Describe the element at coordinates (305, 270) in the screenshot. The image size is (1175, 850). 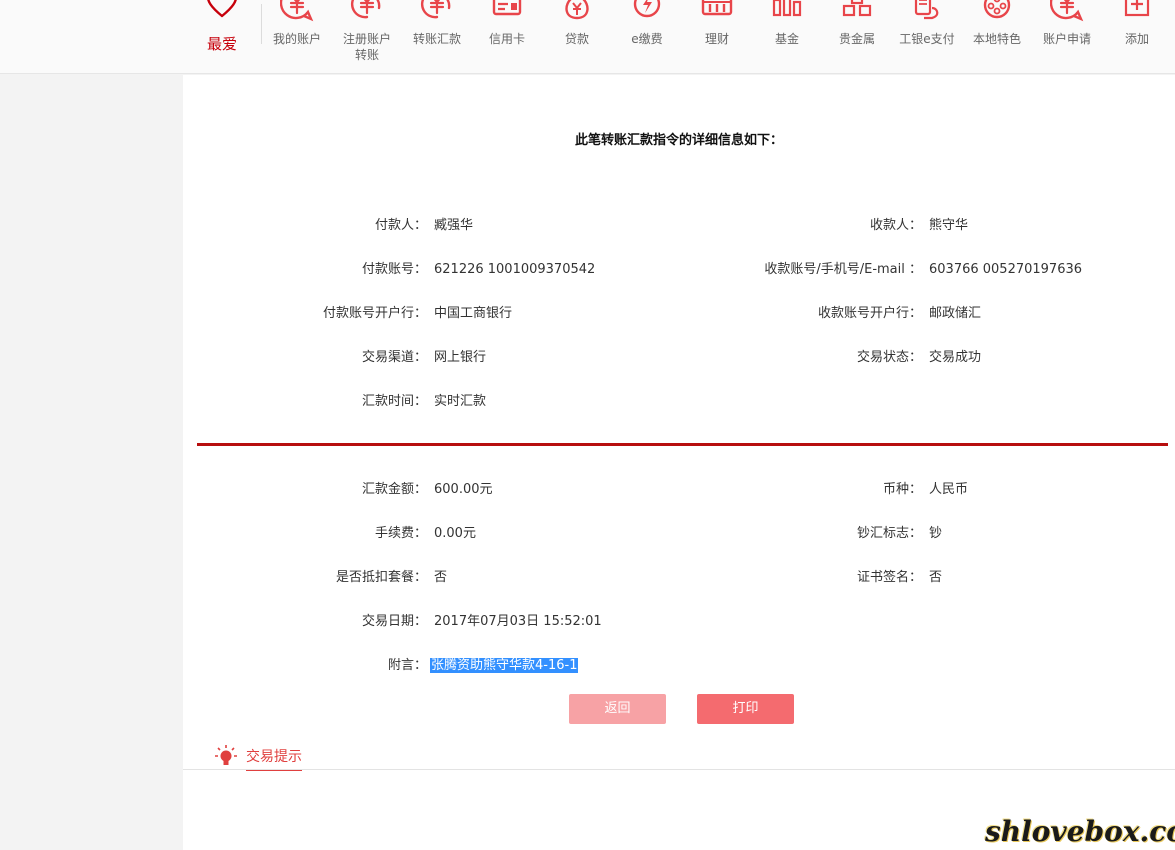
I see `row-payer-account: 付款账号：` at that location.